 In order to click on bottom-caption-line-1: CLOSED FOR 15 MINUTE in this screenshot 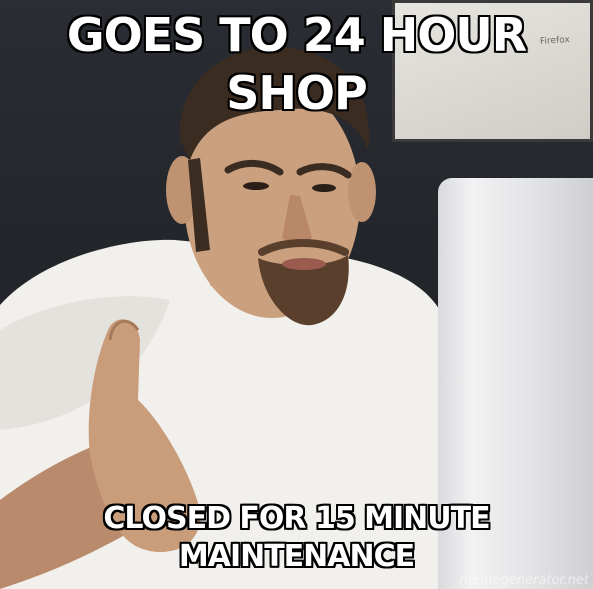, I will do `click(296, 518)`.